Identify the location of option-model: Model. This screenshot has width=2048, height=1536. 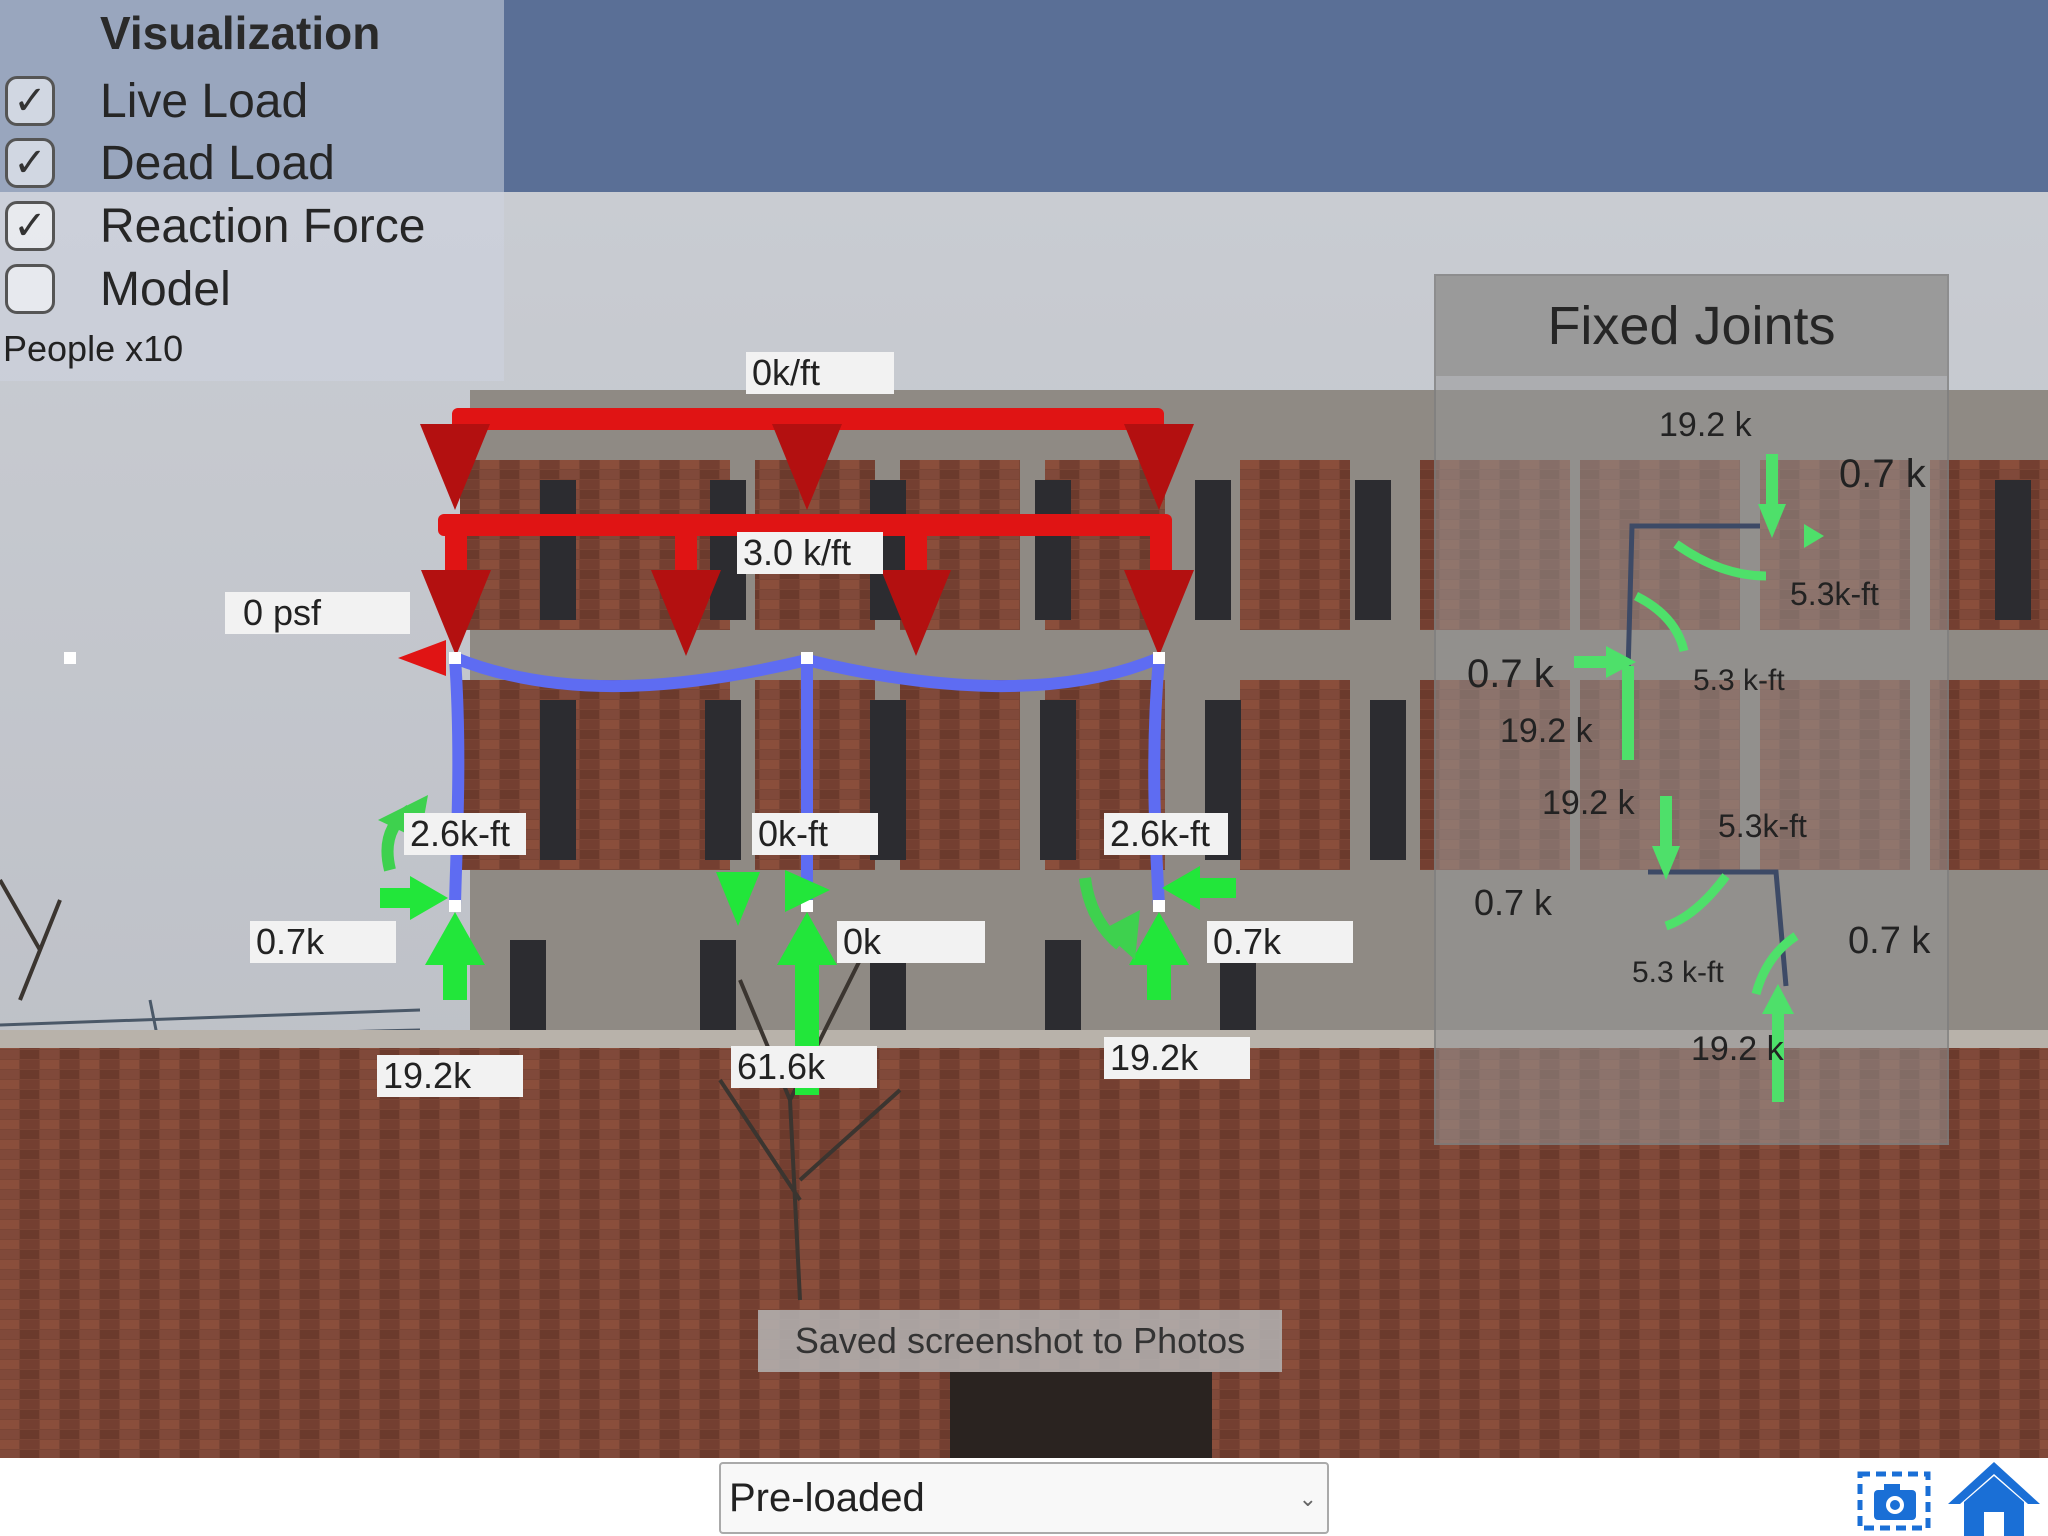
(118, 289).